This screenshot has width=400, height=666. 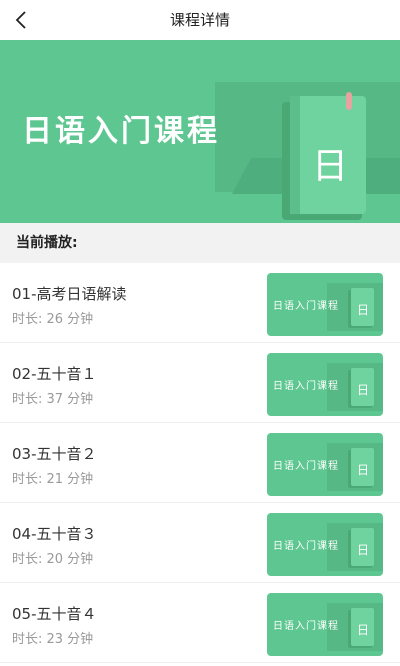 I want to click on lesson-title: 05-五十音４, so click(x=54, y=614).